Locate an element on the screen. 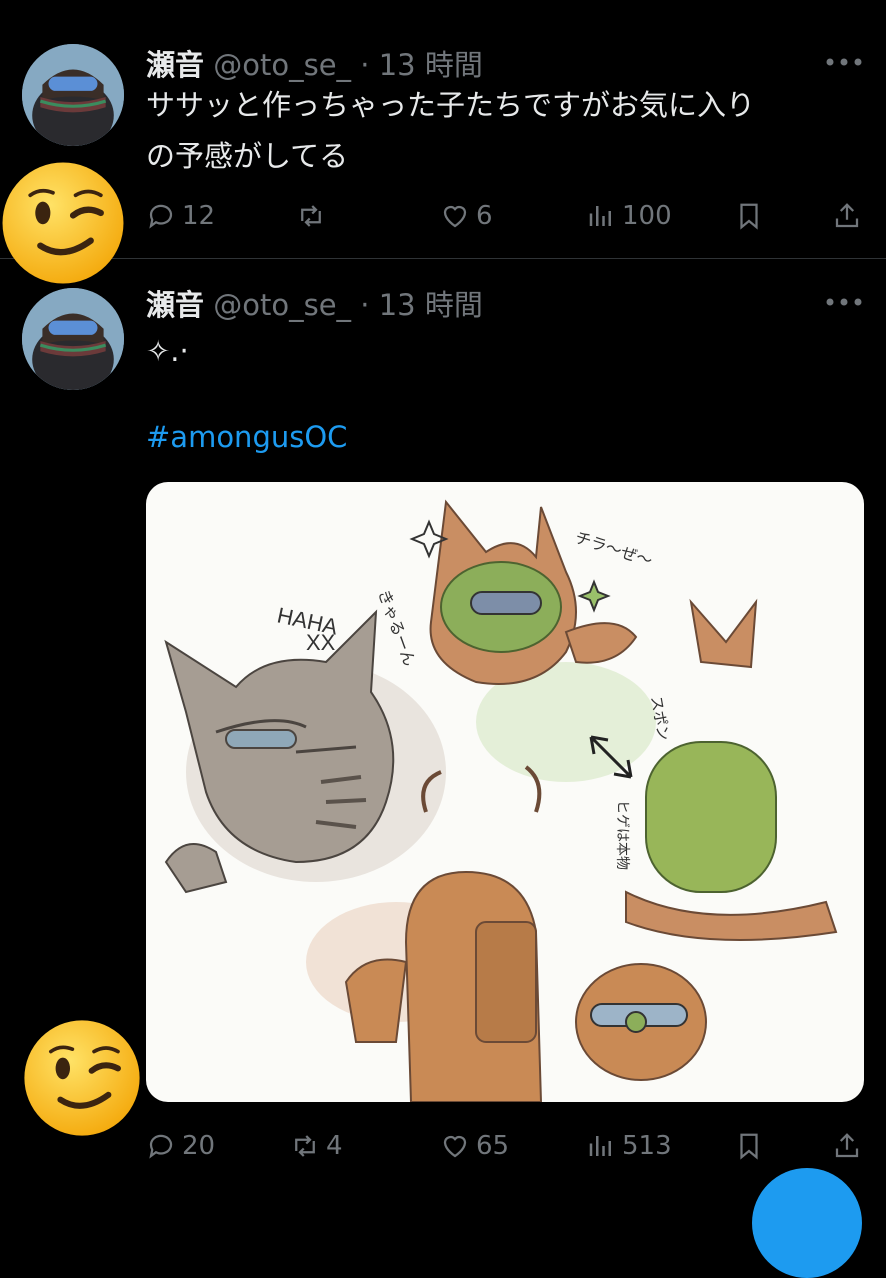 The width and height of the screenshot is (886, 1278). sketch-label: XX is located at coordinates (321, 642).